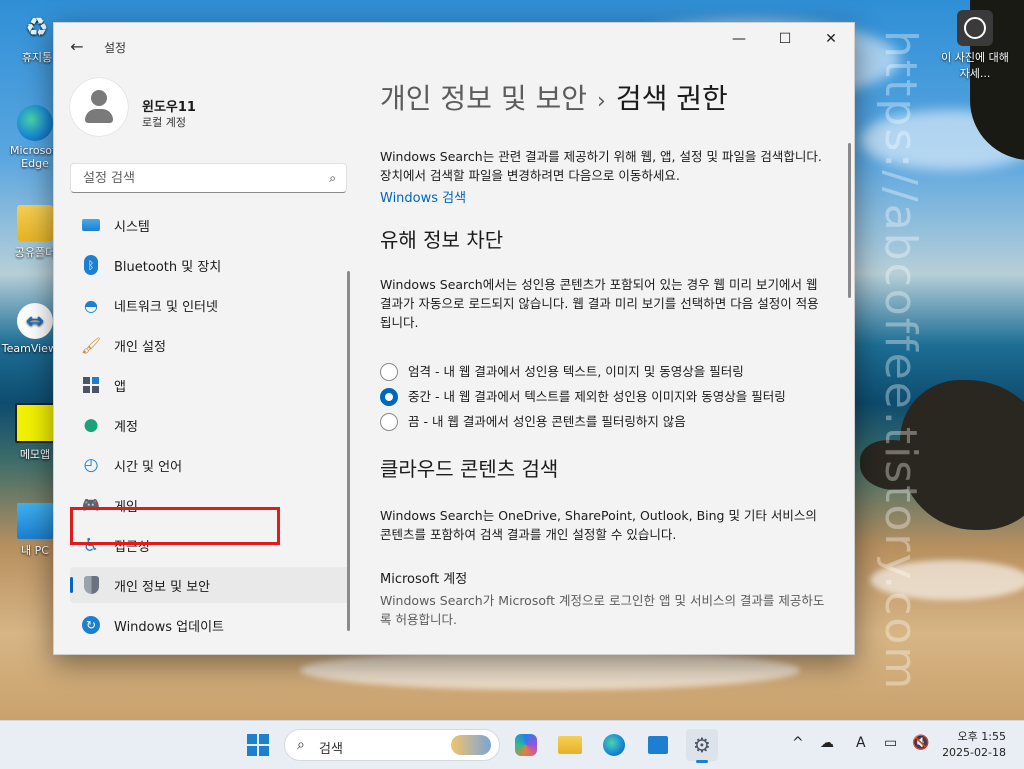 The width and height of the screenshot is (1024, 769). I want to click on user-silhouette-body, so click(99, 116).